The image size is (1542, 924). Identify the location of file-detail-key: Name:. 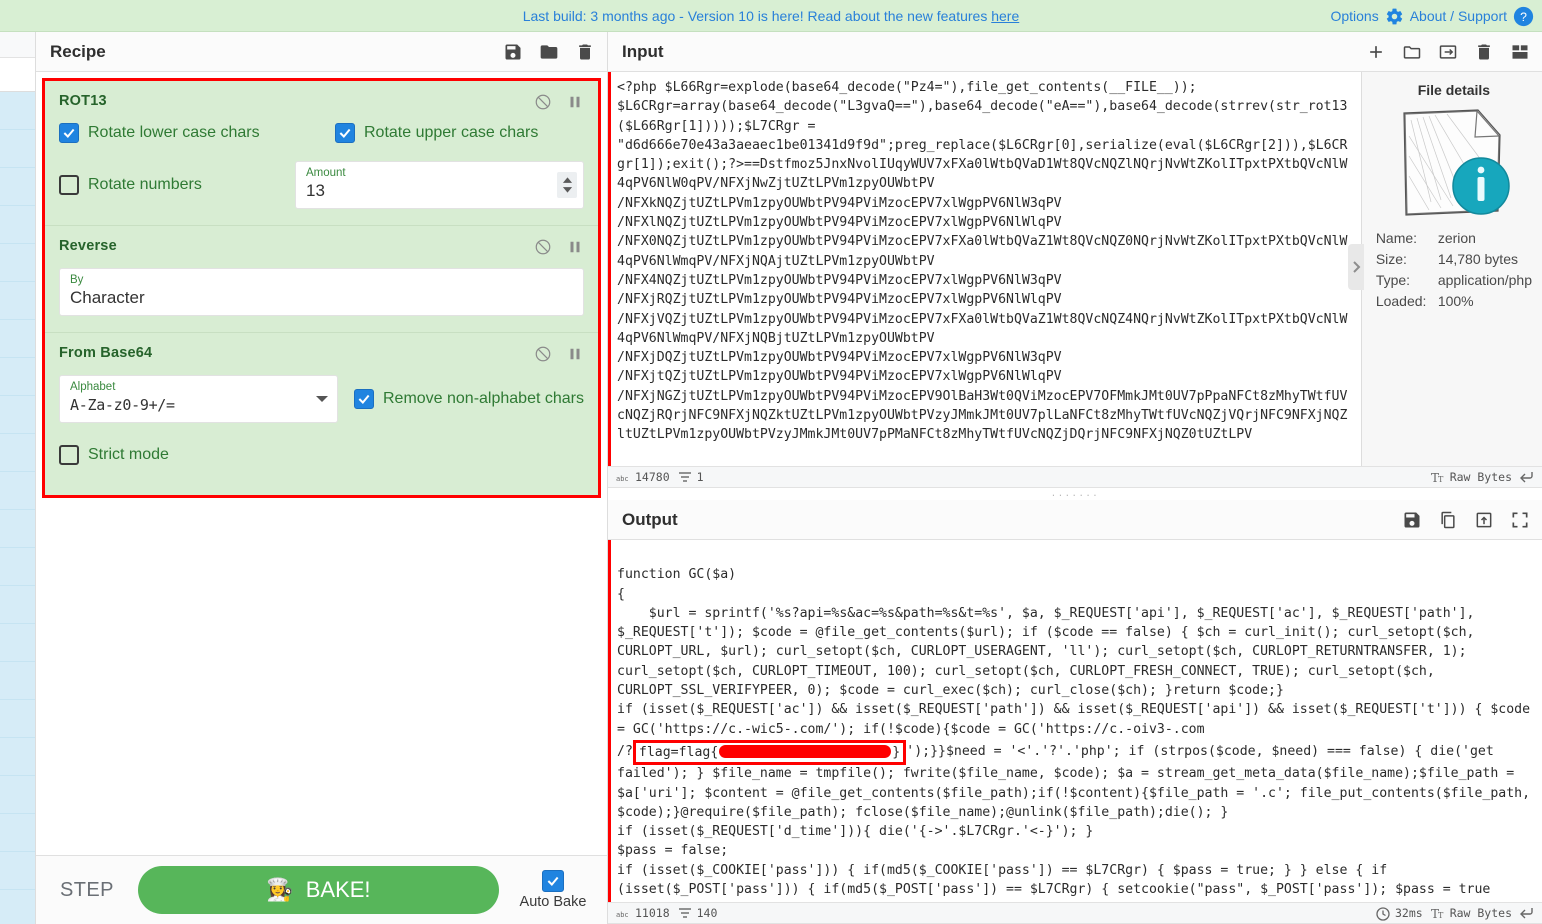
(1396, 238).